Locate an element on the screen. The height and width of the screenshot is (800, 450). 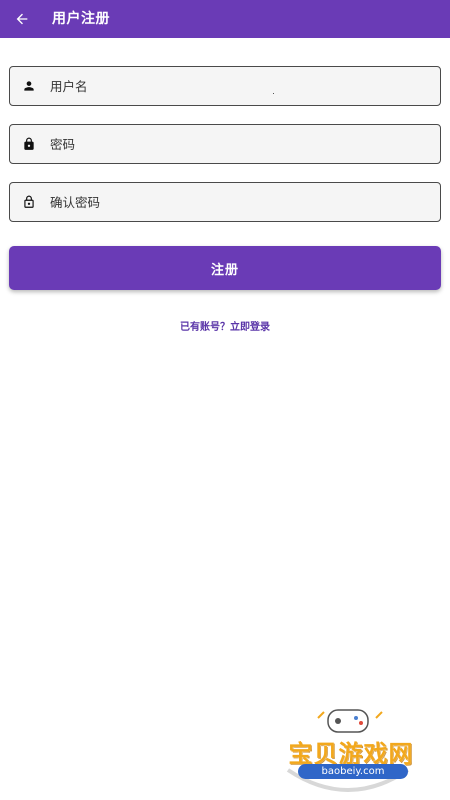
watermark-logo: 宝贝游戏网 baobeiy.com is located at coordinates (348, 748).